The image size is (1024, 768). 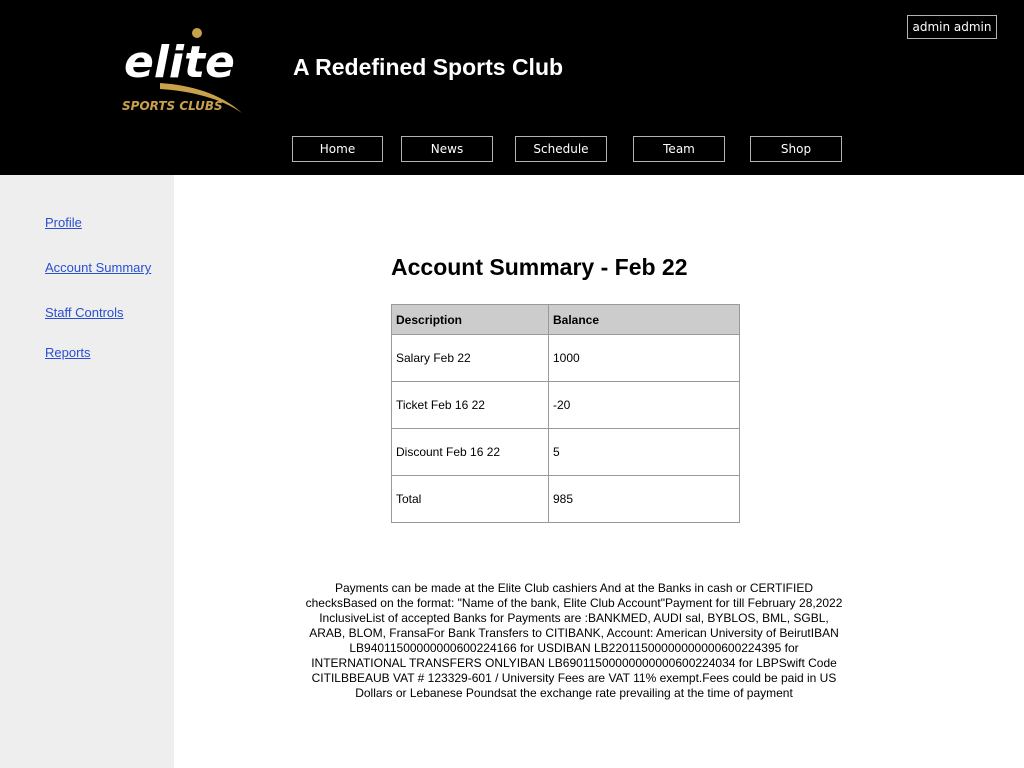 I want to click on row-balance: 5, so click(x=644, y=452).